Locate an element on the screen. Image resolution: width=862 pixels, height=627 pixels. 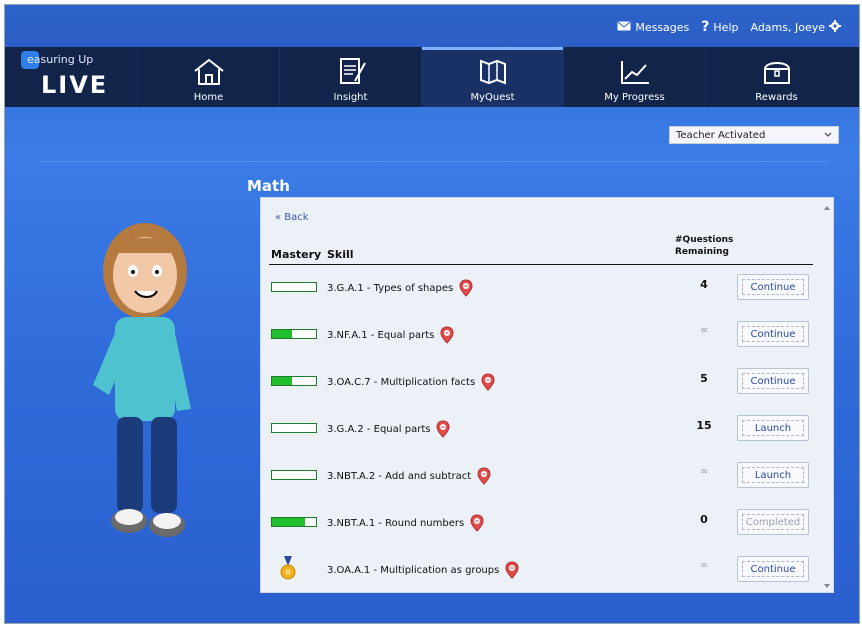
nav-myquest-label: MyQuest is located at coordinates (492, 97).